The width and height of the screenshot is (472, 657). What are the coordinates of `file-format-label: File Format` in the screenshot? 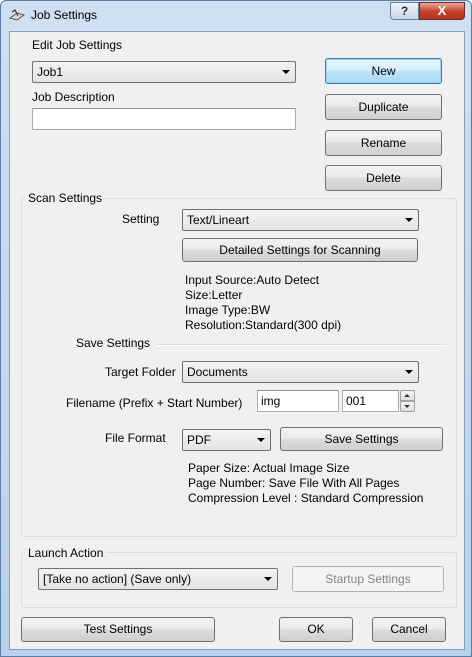 It's located at (135, 438).